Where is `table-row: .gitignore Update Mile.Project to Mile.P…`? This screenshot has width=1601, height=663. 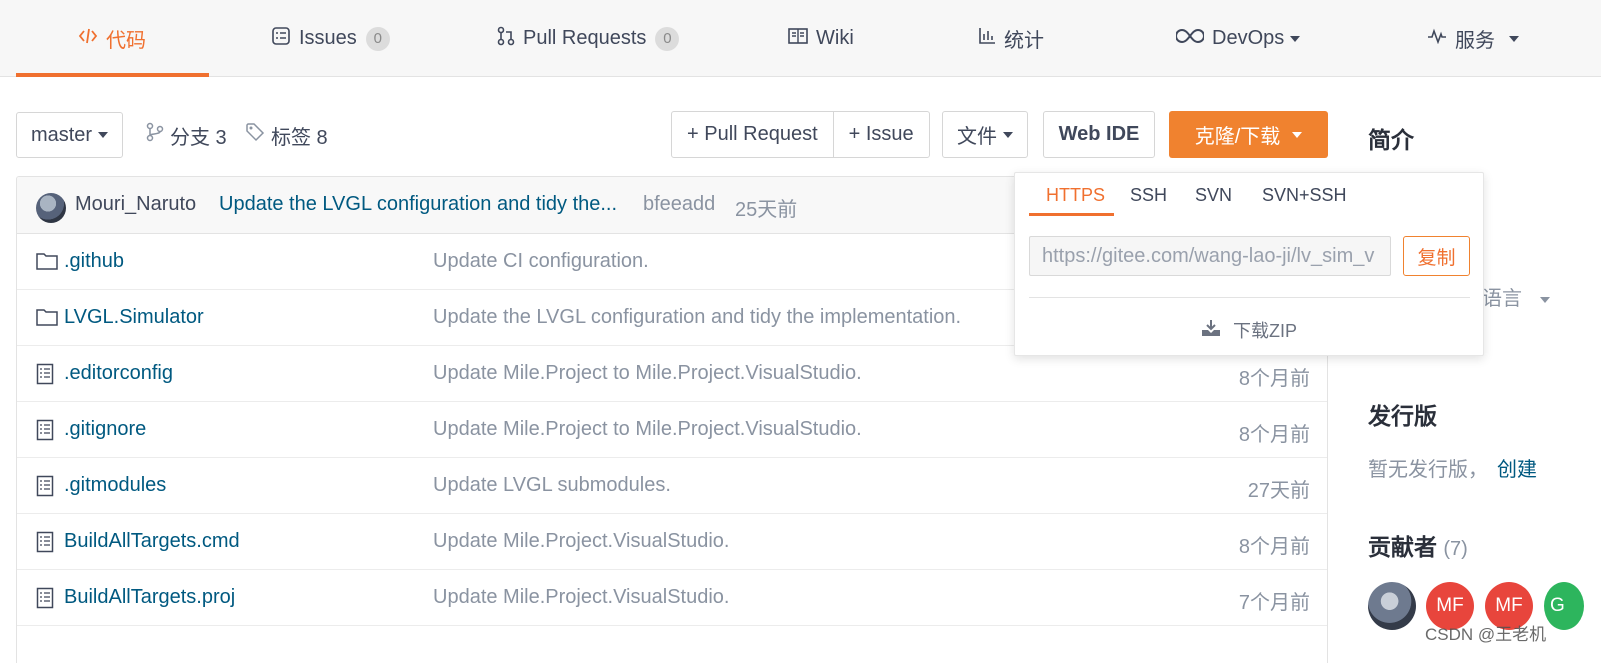 table-row: .gitignore Update Mile.Project to Mile.P… is located at coordinates (672, 430).